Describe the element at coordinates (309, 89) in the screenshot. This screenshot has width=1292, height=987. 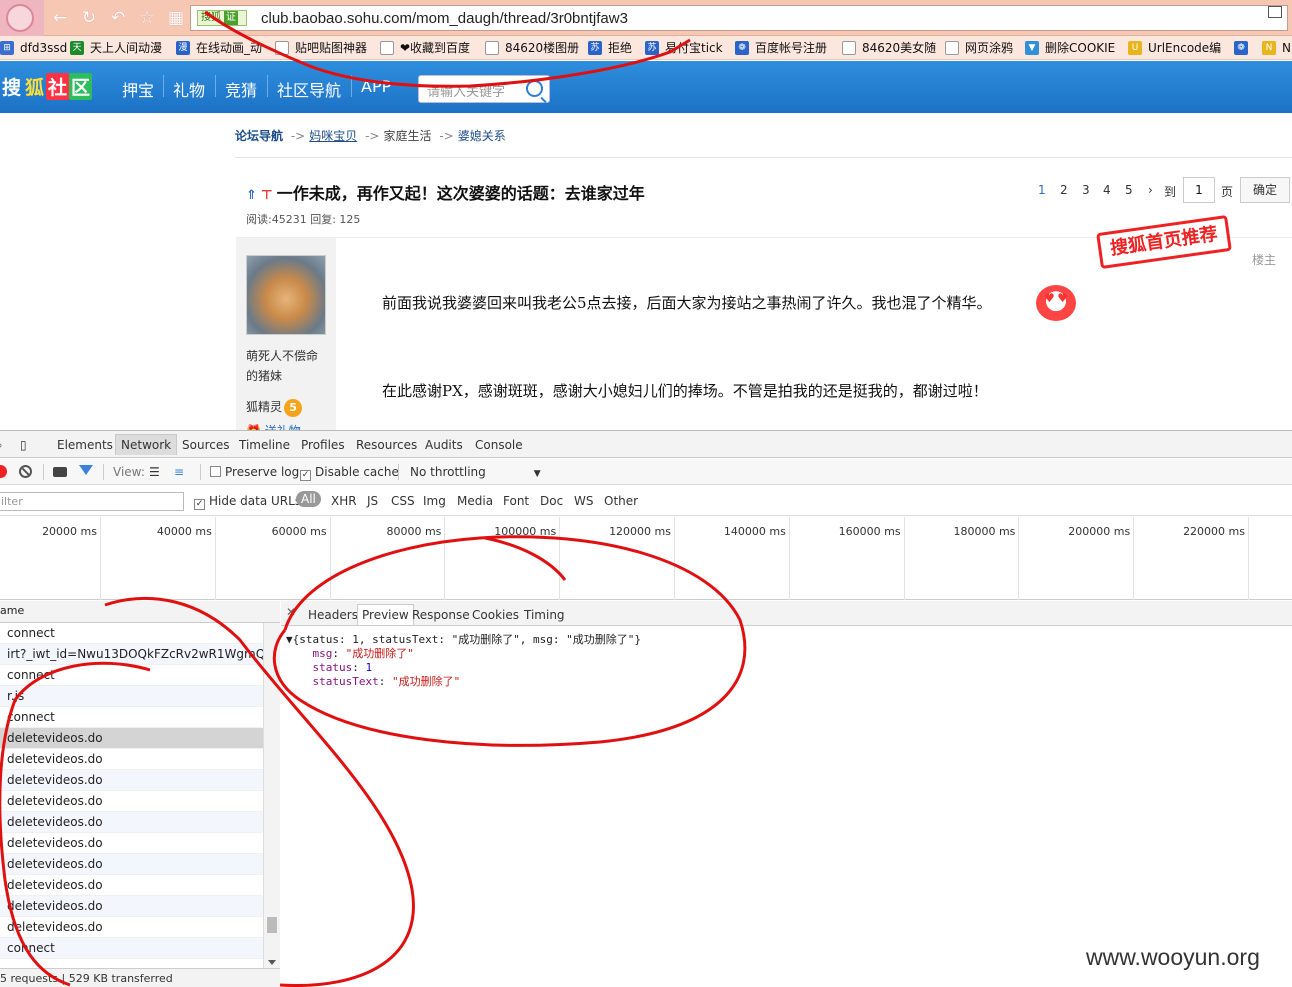
I see `nav-link-community: 社区导航` at that location.